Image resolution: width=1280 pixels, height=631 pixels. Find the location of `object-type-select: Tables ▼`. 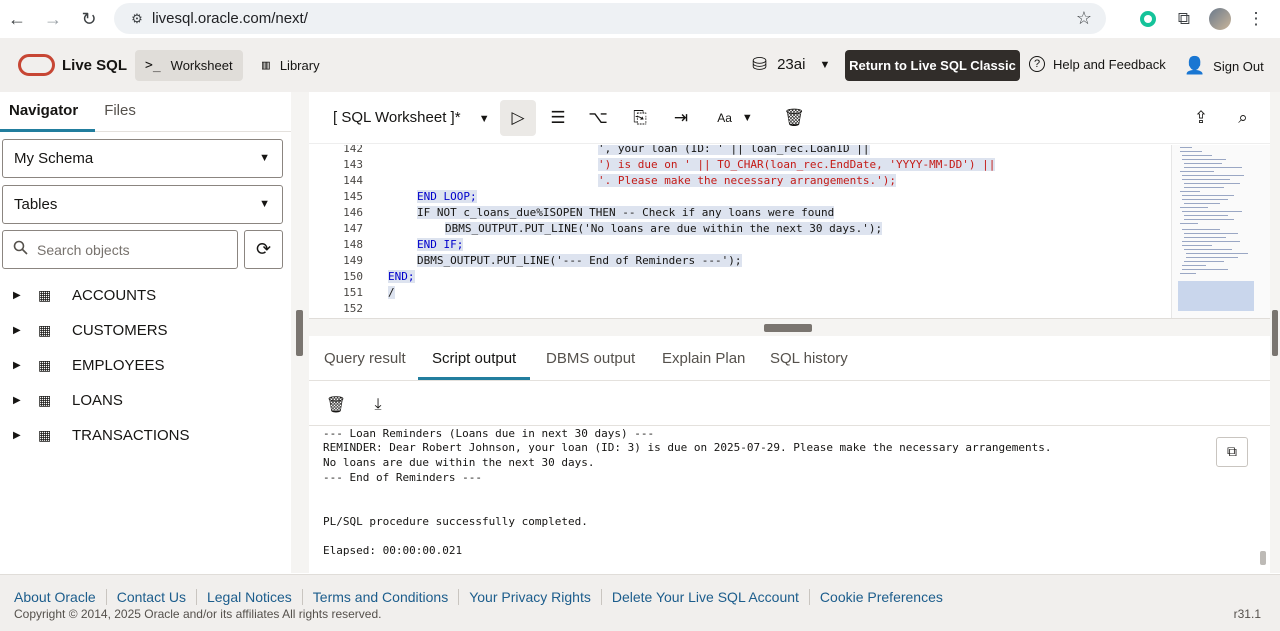

object-type-select: Tables ▼ is located at coordinates (142, 204).